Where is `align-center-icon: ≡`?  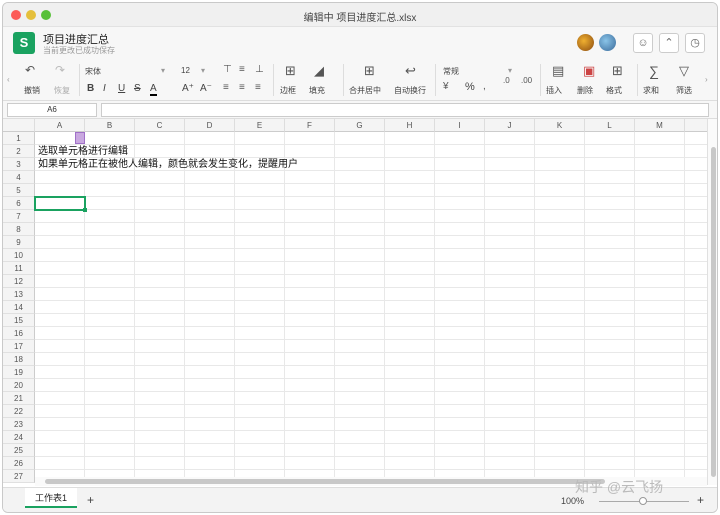 align-center-icon: ≡ is located at coordinates (242, 87).